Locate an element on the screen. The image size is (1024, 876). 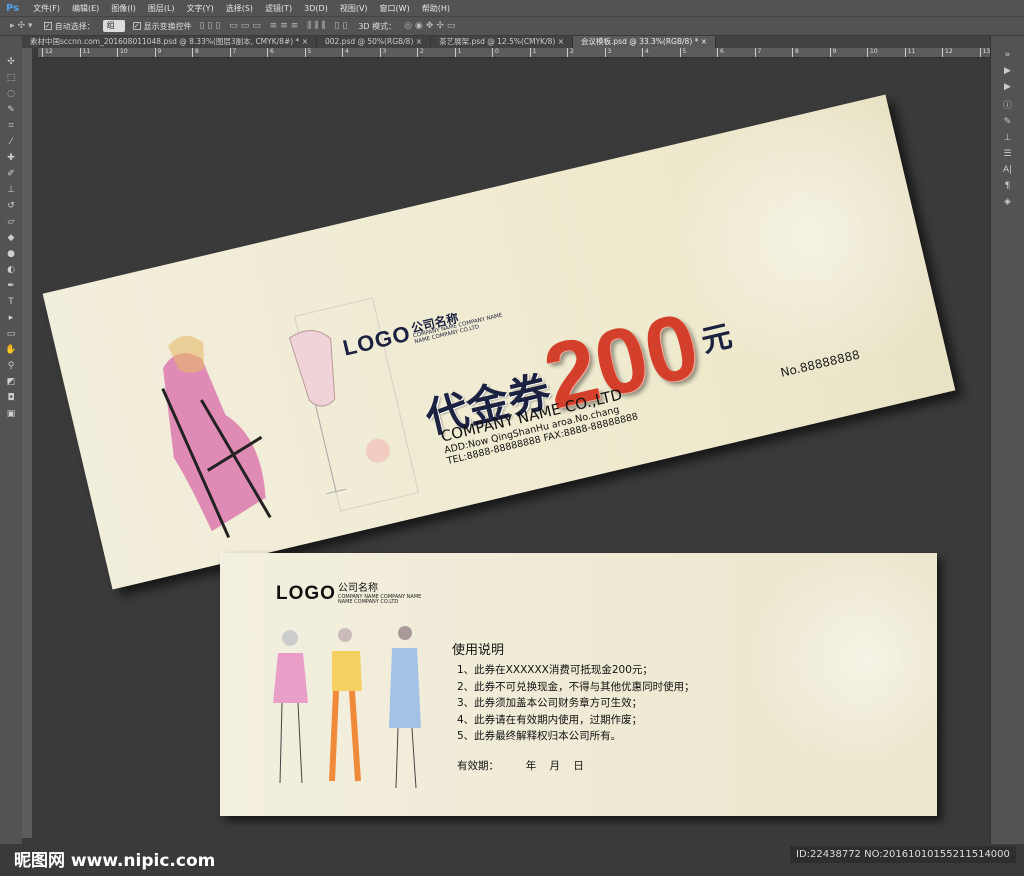
path-select-icon: ▸ is located at coordinates (11, 318).